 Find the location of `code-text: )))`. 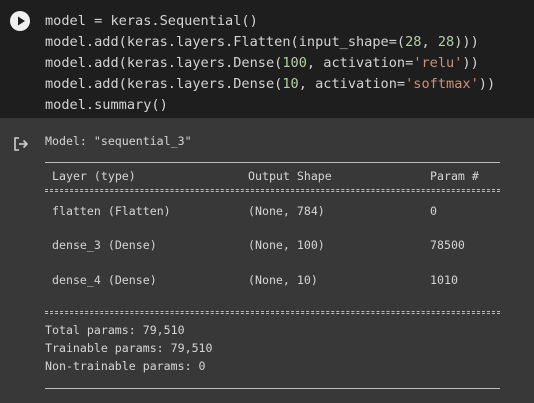

code-text: ))) is located at coordinates (466, 42).